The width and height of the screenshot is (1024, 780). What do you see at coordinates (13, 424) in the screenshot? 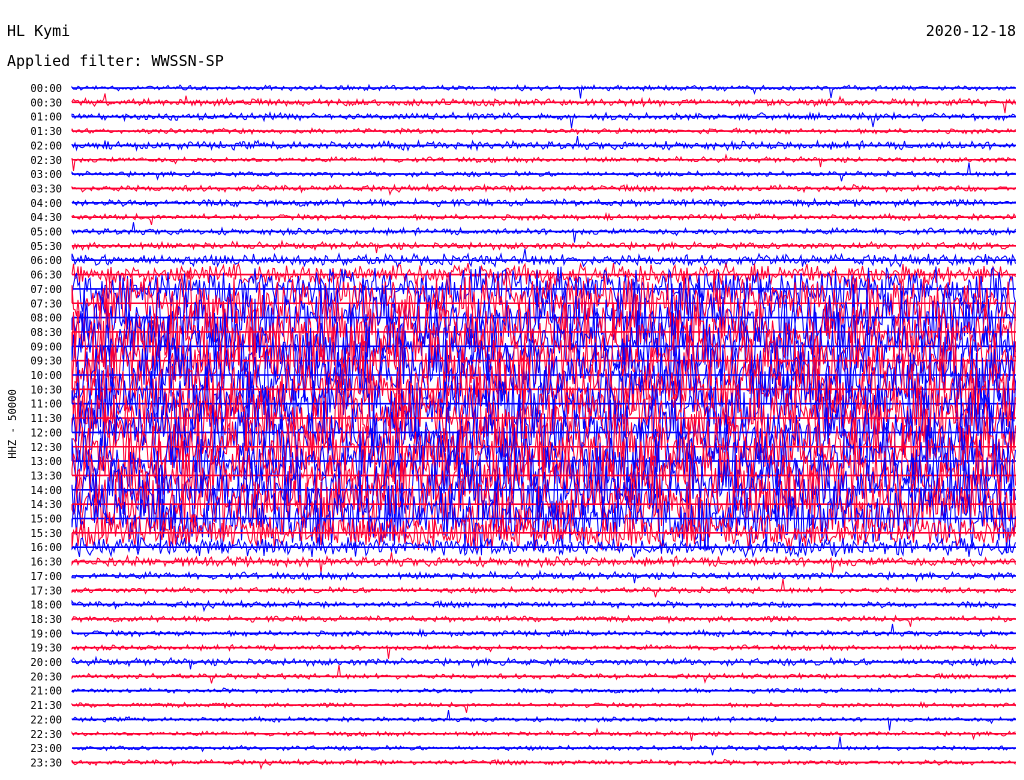
I see `y-axis-label: HHZ - 50000` at bounding box center [13, 424].